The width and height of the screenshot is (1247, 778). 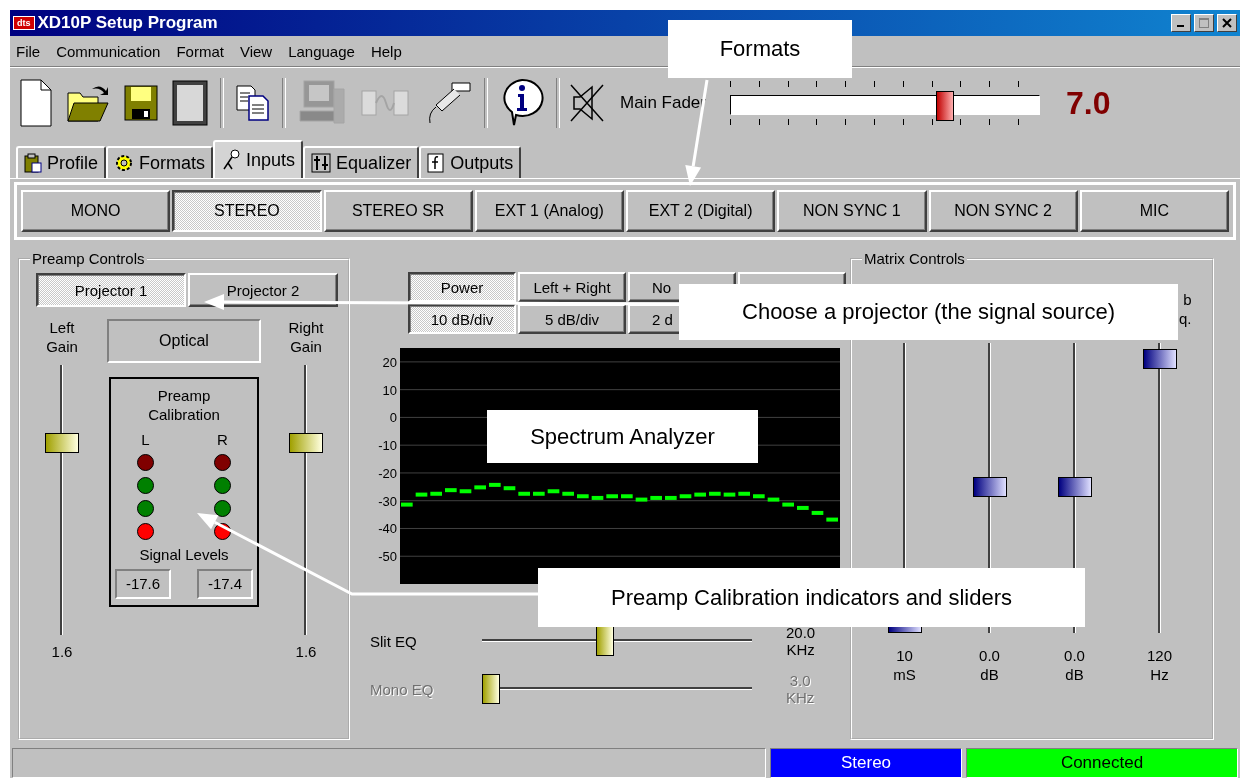 I want to click on fader-thumb, so click(x=944, y=106).